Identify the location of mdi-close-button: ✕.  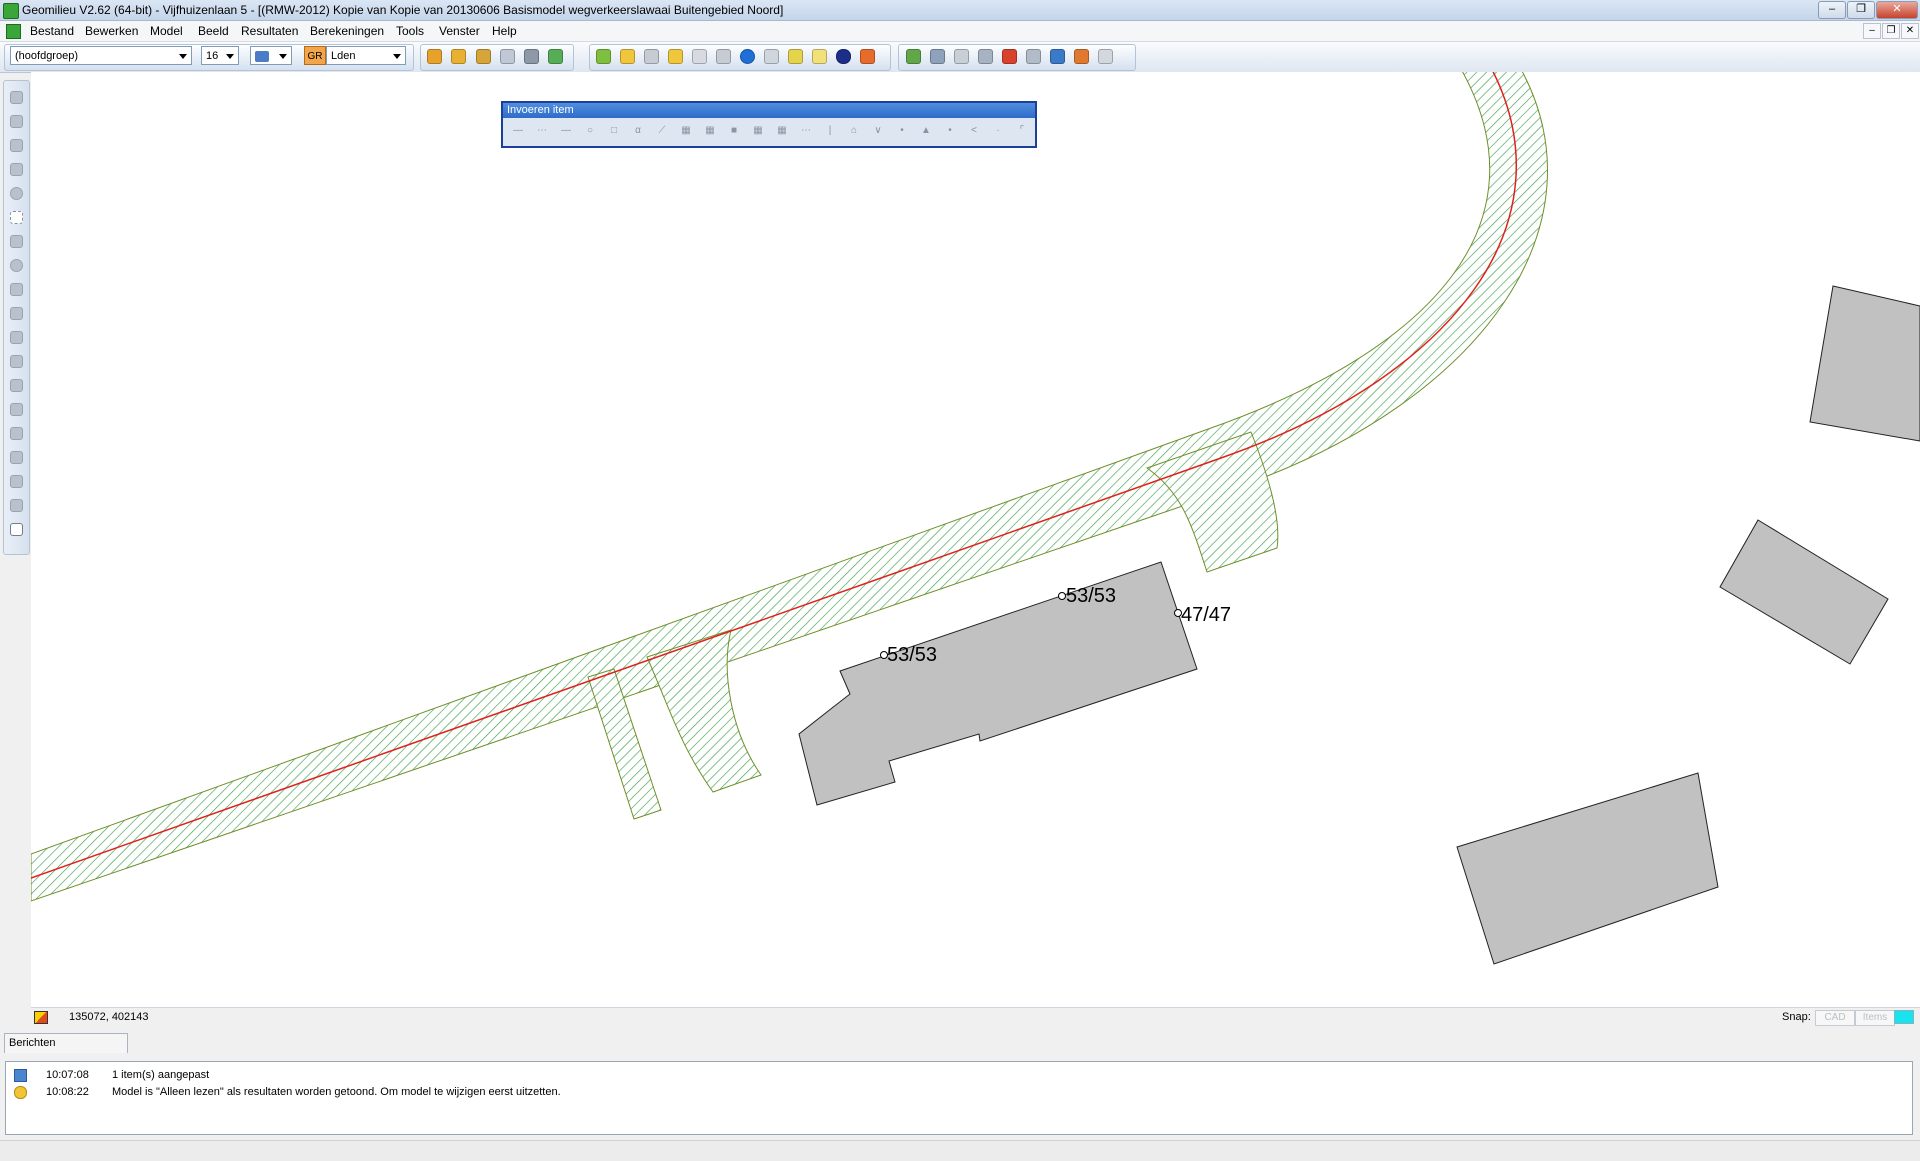
(1910, 31).